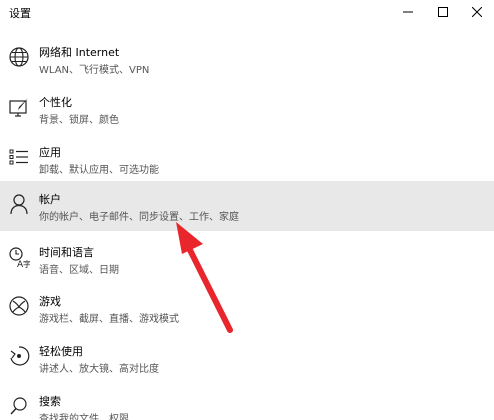 Image resolution: width=494 pixels, height=420 pixels. Describe the element at coordinates (20, 356) in the screenshot. I see `ease-of-access-icon` at that location.